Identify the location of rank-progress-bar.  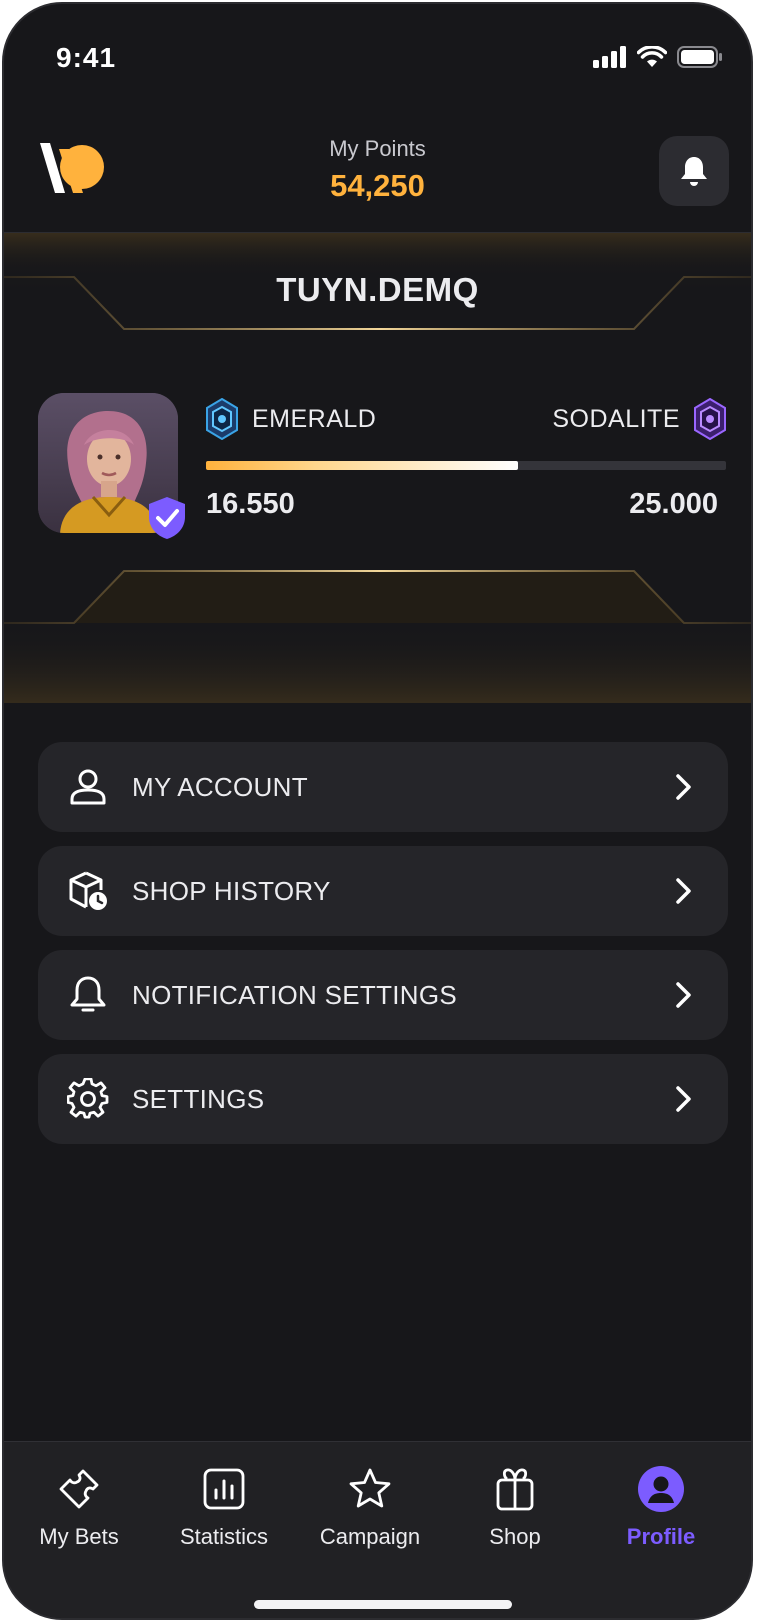
(466, 465).